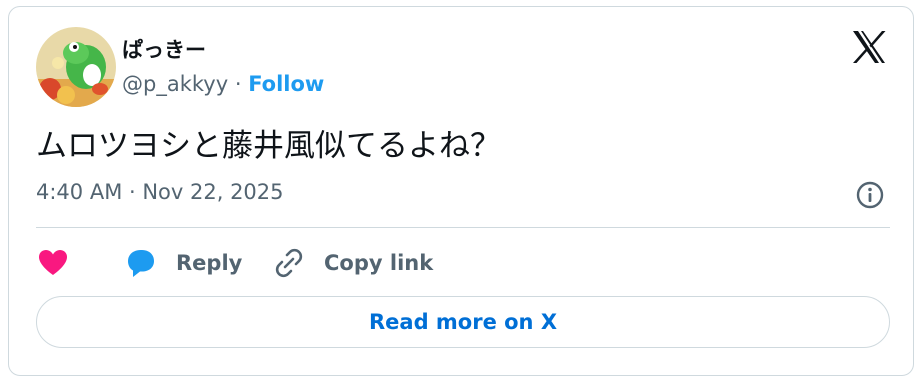 This screenshot has width=924, height=386. Describe the element at coordinates (141, 263) in the screenshot. I see `speech-bubble-icon` at that location.